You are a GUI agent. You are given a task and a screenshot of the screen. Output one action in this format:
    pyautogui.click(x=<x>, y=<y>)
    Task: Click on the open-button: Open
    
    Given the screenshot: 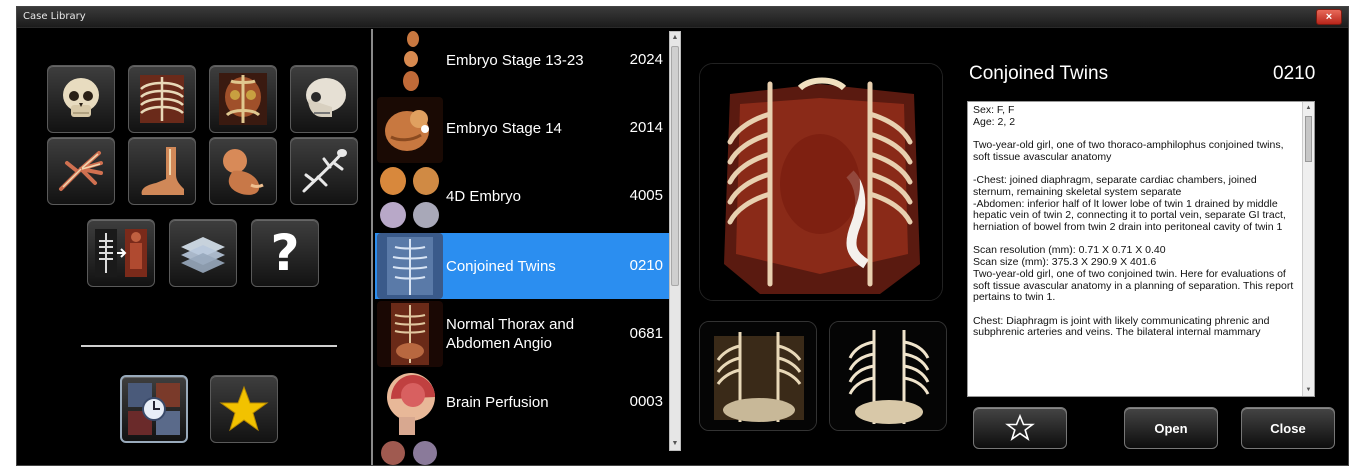 What is the action you would take?
    pyautogui.click(x=1171, y=428)
    